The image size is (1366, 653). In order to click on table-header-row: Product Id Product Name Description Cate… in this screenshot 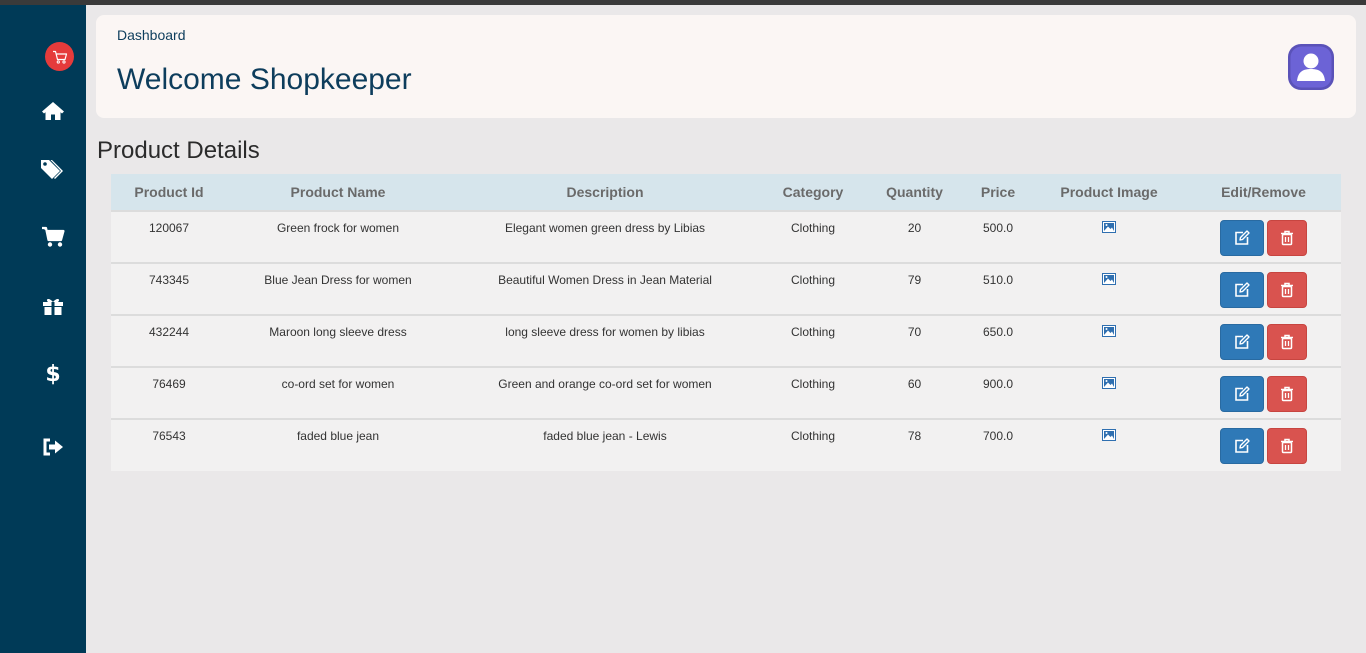, I will do `click(726, 192)`.